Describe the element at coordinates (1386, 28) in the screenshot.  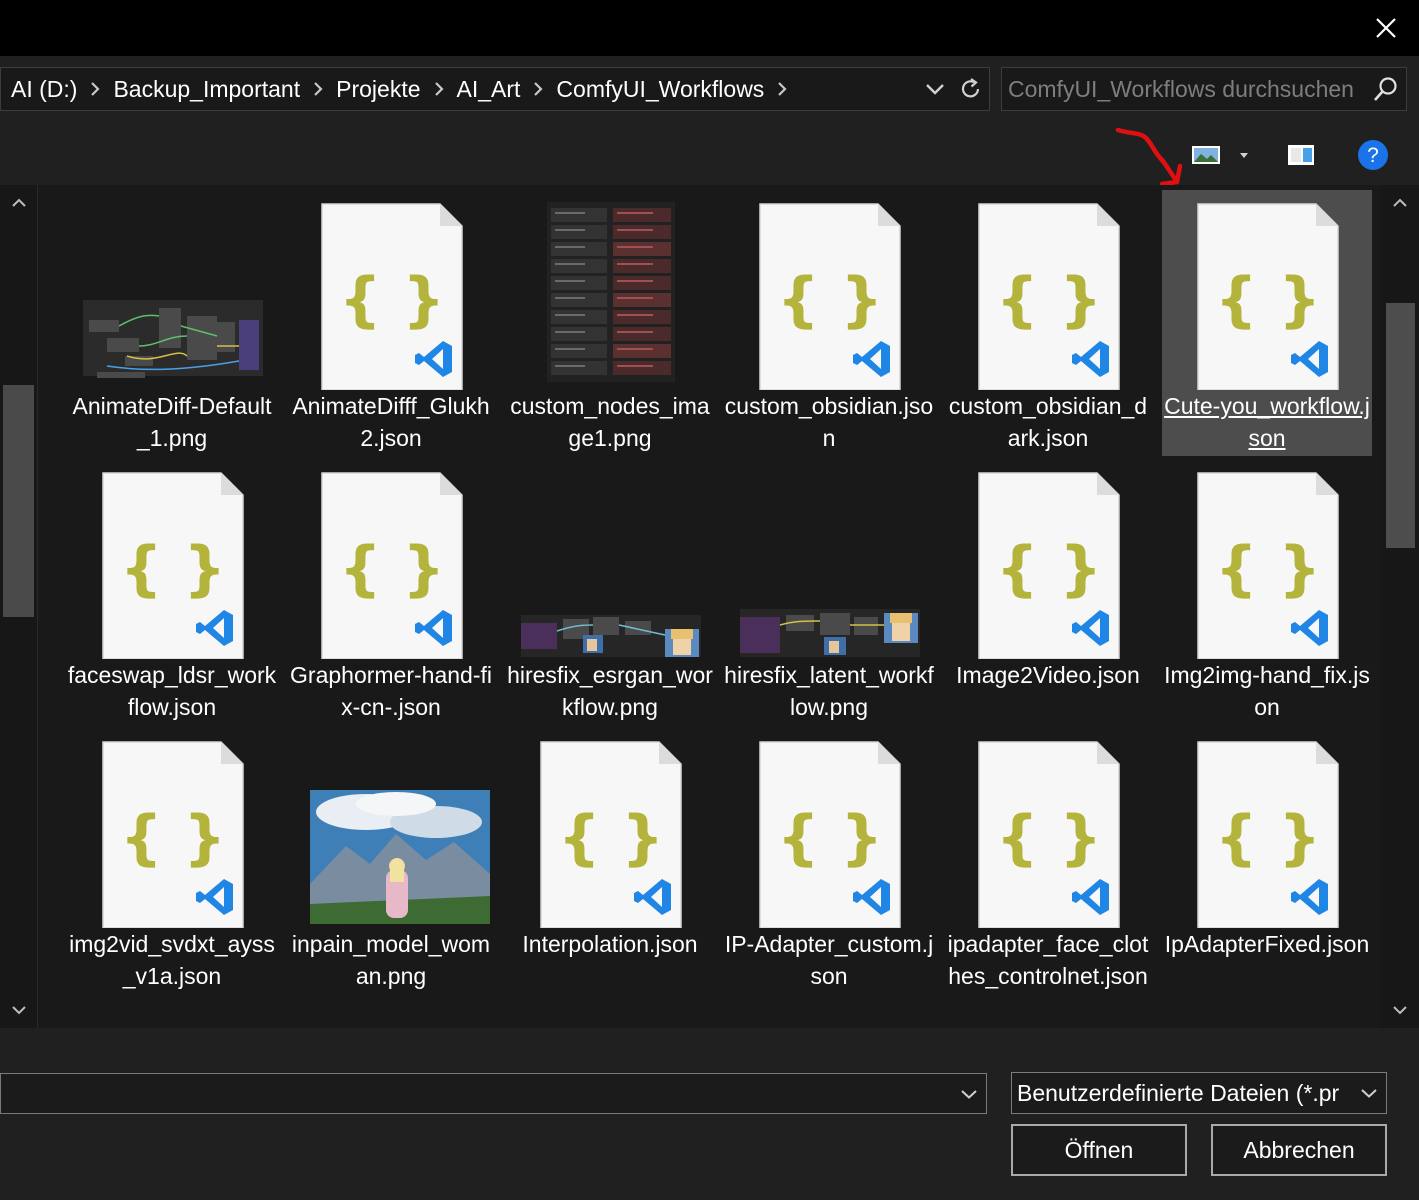
I see `close-button` at that location.